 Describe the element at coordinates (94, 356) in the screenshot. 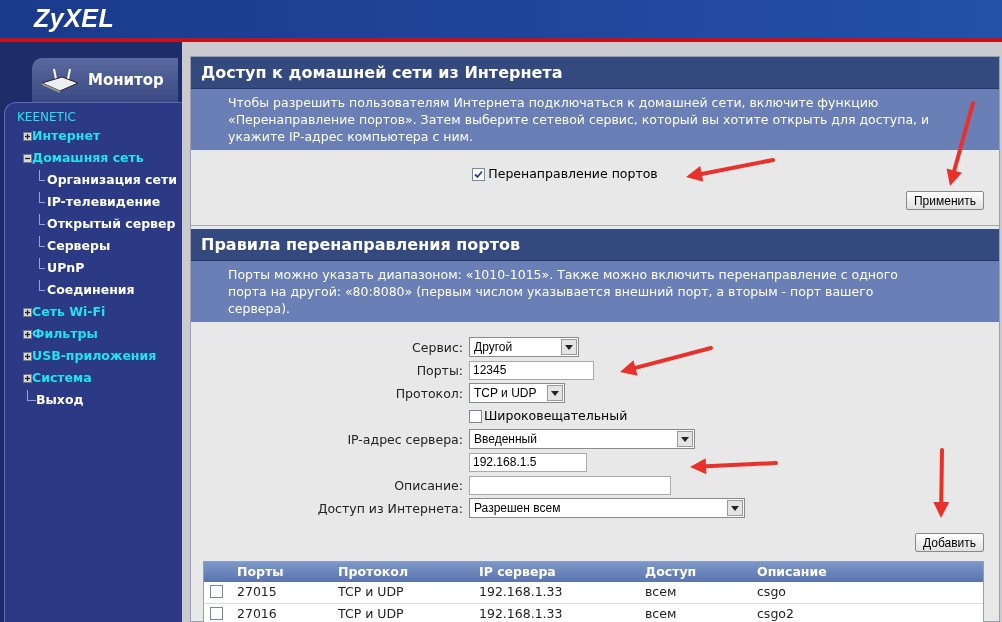

I see `nav-item: USB-приложения` at that location.